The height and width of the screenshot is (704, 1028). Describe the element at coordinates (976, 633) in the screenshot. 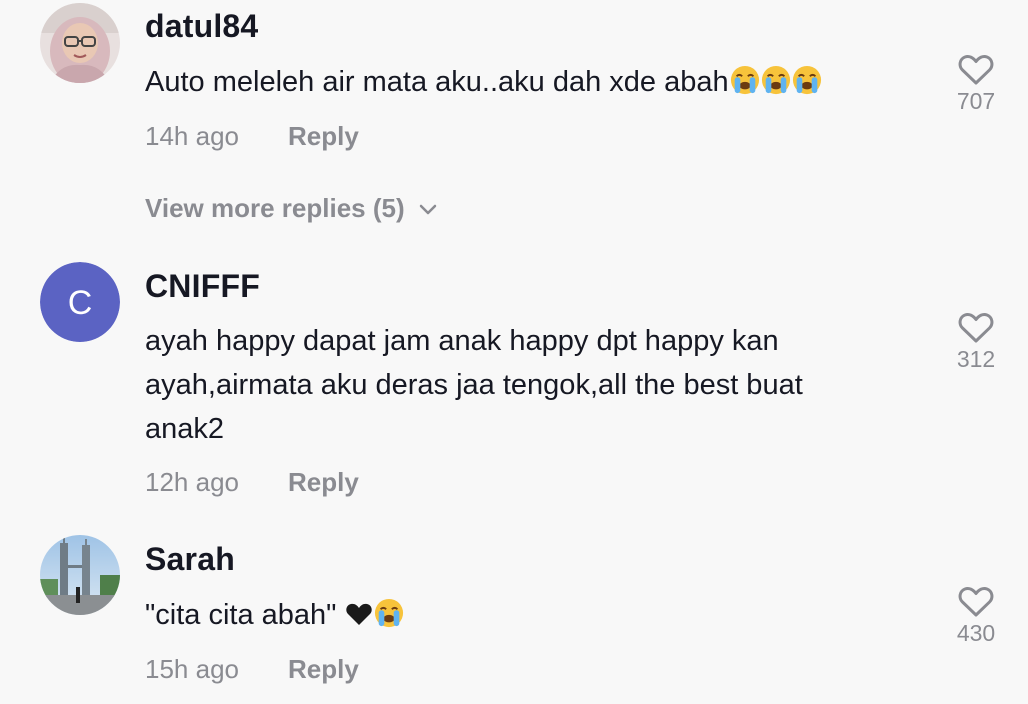

I see `like-count: 430` at that location.